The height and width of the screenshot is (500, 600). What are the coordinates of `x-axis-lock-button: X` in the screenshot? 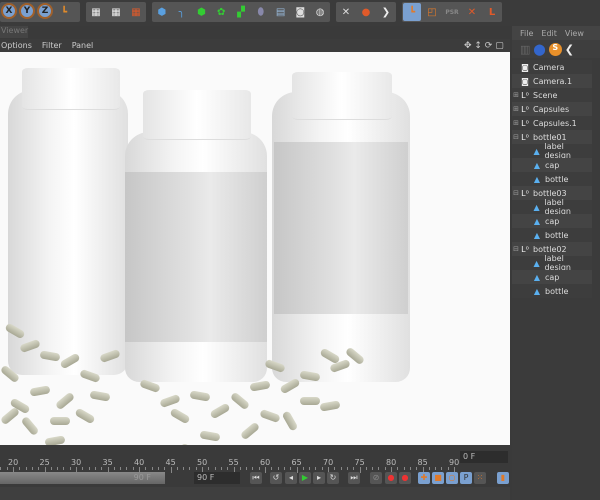 It's located at (9, 11).